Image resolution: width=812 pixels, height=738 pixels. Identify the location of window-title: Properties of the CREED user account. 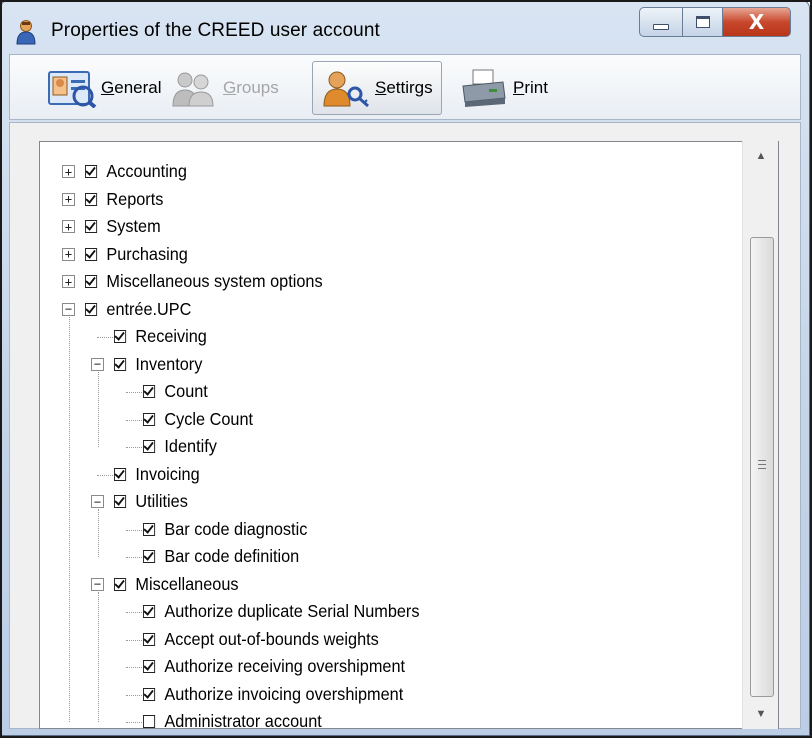
(215, 30).